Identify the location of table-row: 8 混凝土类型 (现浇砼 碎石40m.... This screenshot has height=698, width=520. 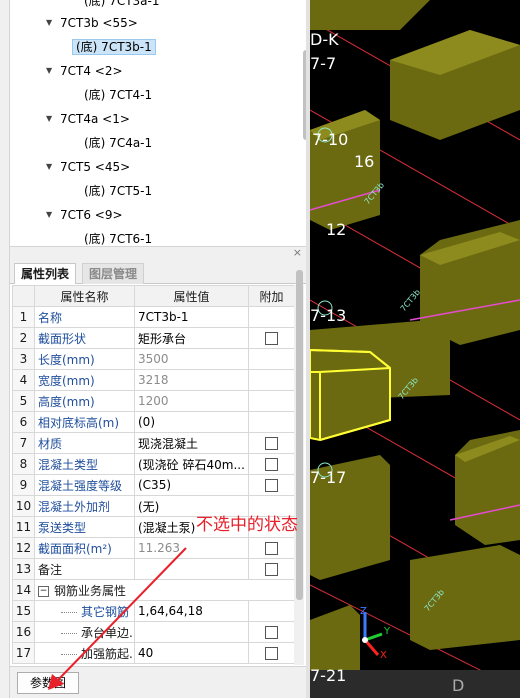
(153, 464).